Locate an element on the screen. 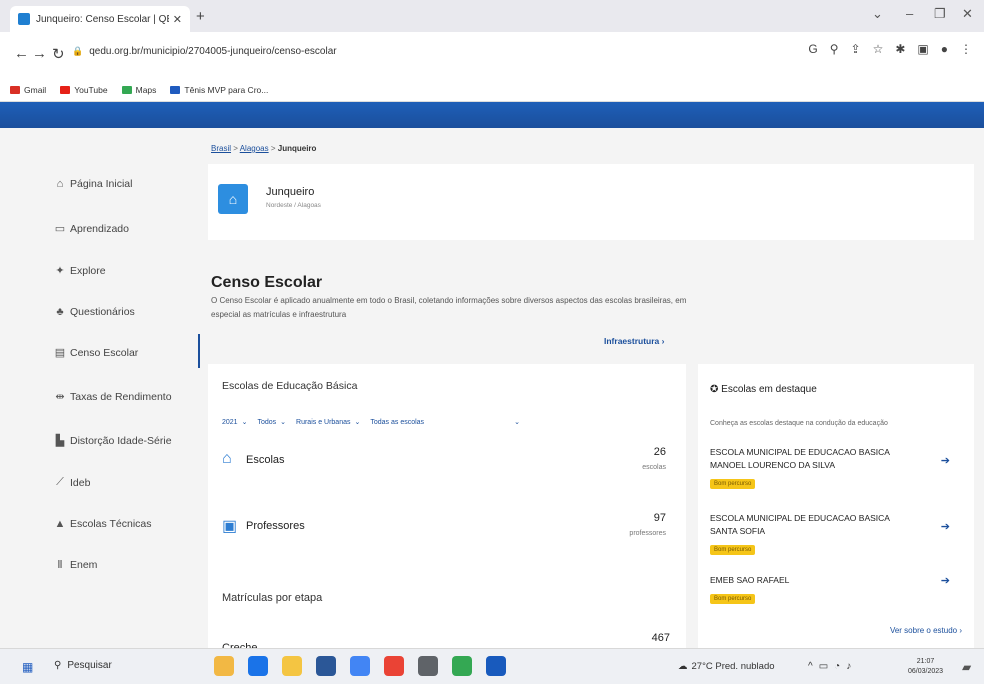 The image size is (984, 684). filter-location: Rurais e Urbanas ⌄ is located at coordinates (328, 422).